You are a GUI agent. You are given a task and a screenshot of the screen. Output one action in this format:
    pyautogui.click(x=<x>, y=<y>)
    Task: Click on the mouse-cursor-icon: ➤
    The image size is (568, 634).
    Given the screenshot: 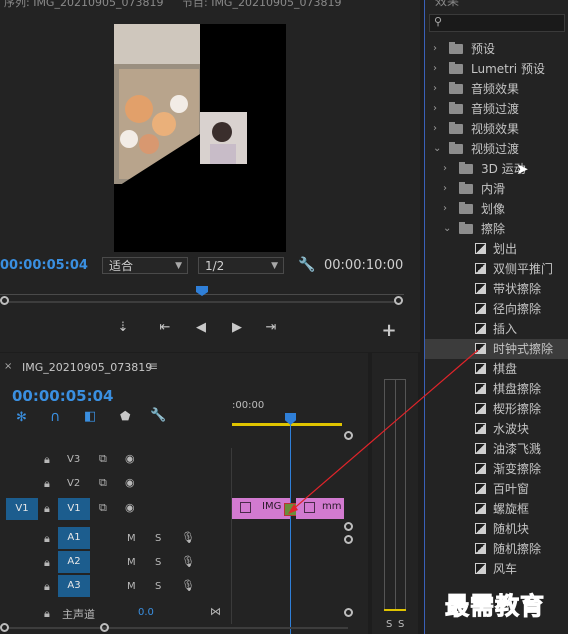 What is the action you would take?
    pyautogui.click(x=522, y=169)
    